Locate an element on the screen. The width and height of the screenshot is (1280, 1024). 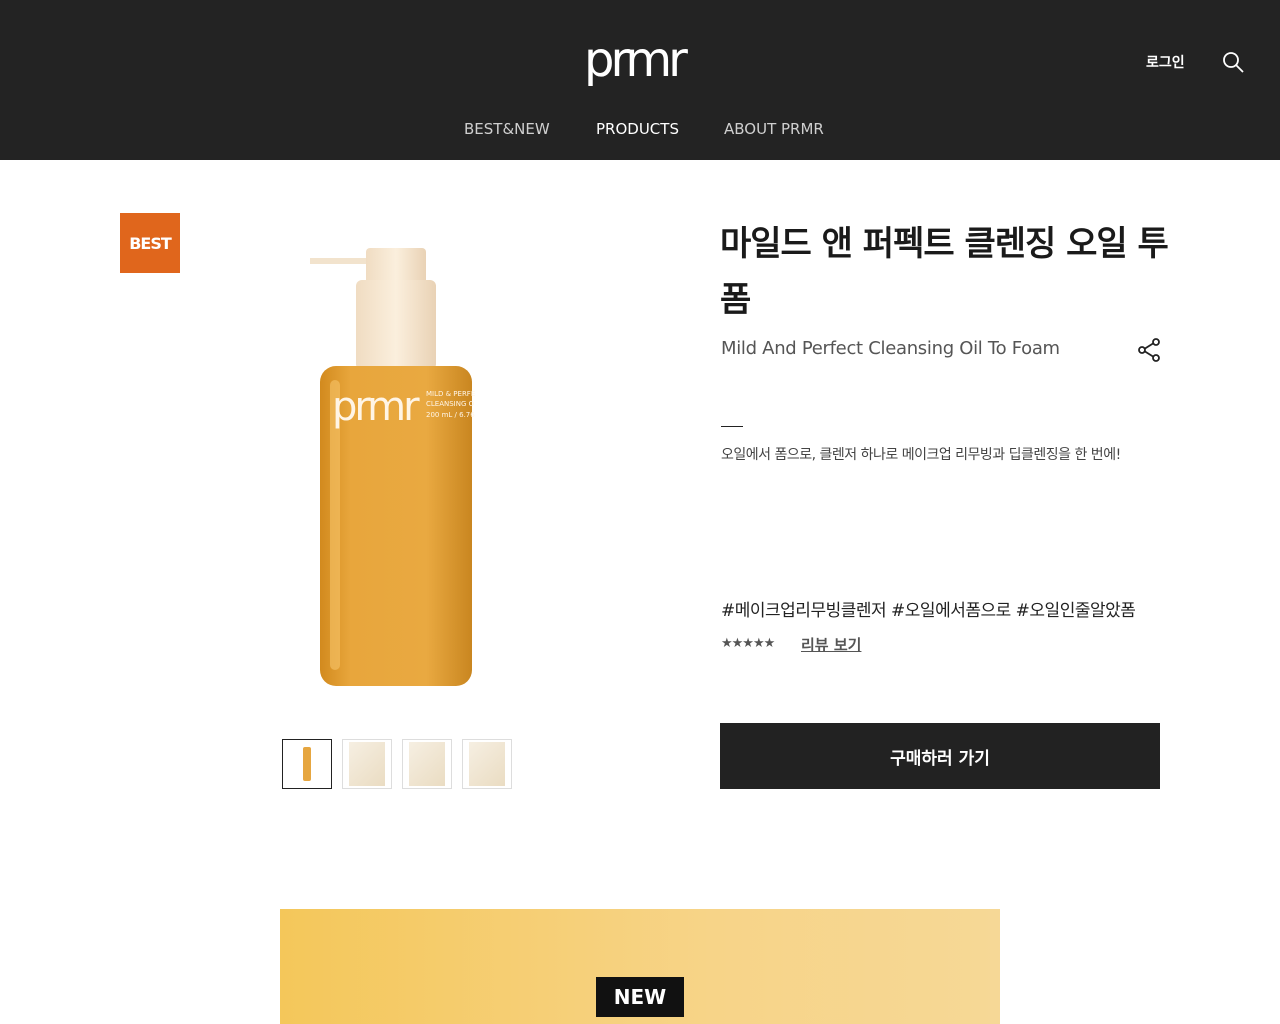
thumbnail-list is located at coordinates (397, 764).